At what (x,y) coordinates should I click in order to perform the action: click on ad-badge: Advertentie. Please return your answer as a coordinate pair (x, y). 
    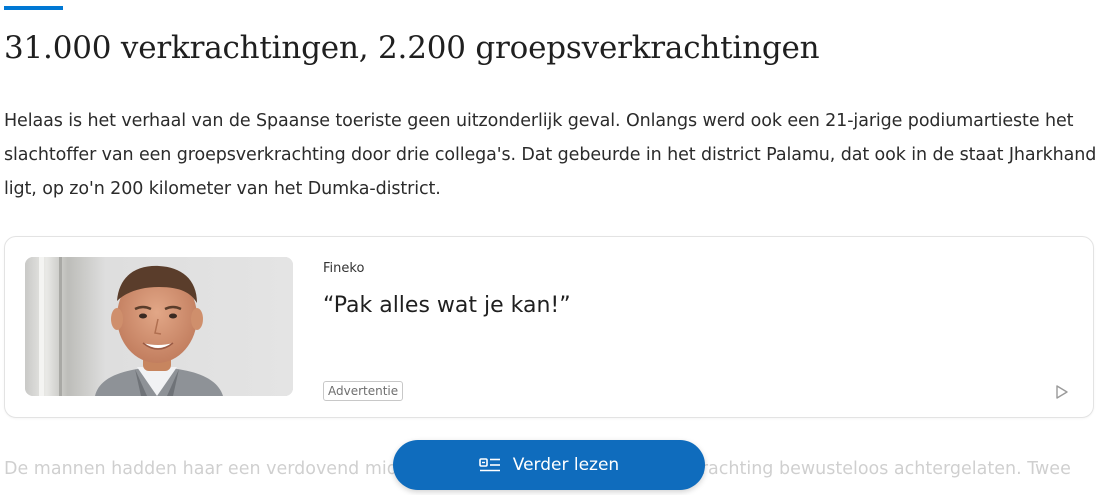
    Looking at the image, I should click on (363, 391).